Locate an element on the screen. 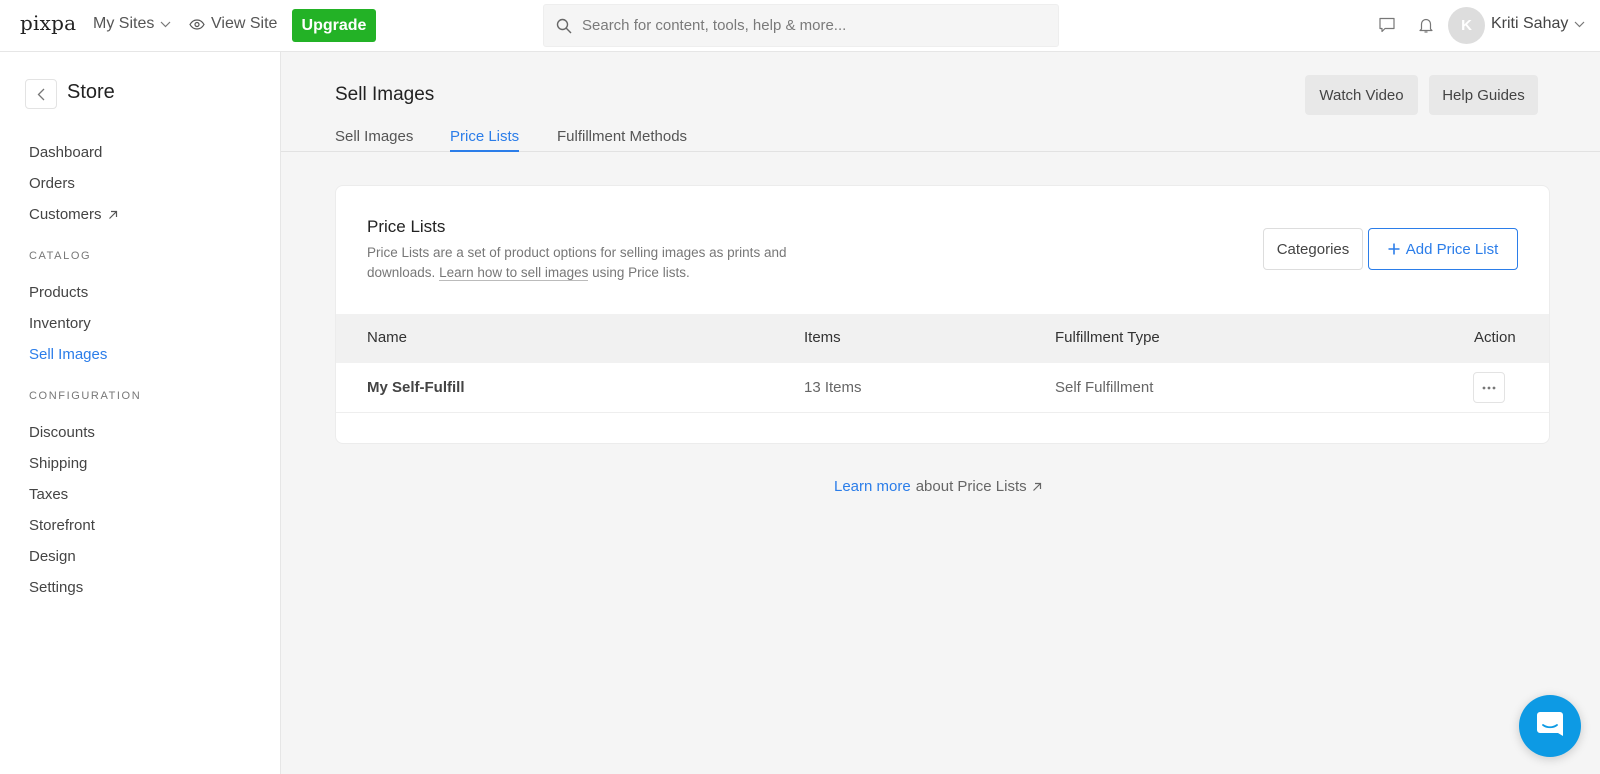  sidebar-item-label: Orders is located at coordinates (52, 183).